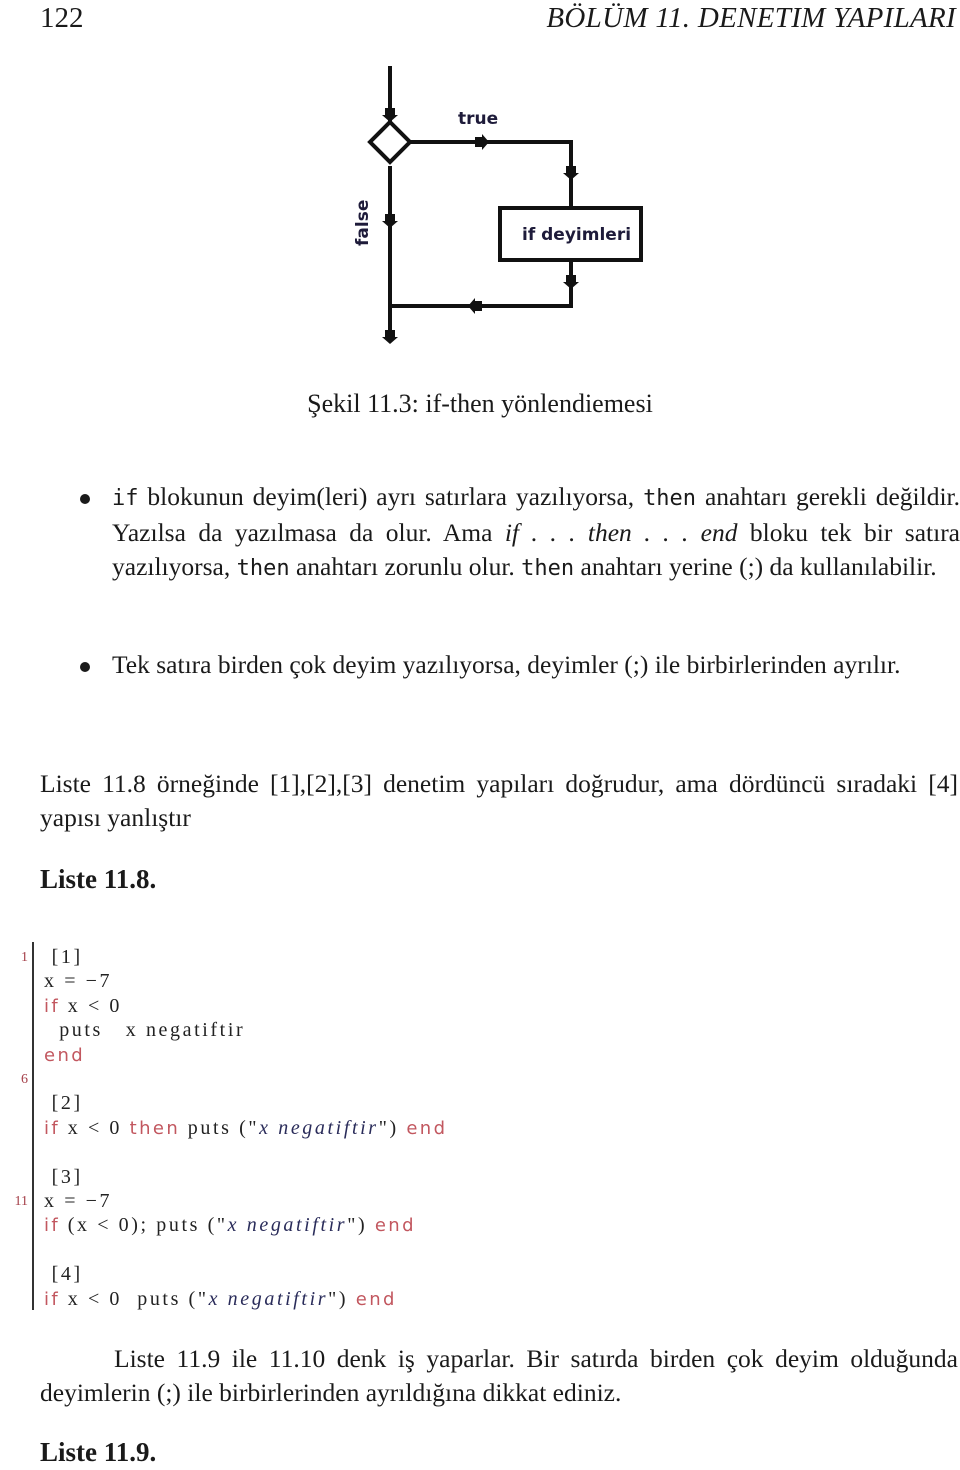  I want to click on chapter-title: BÖLÜM 11. DENETIM YAPILARI, so click(751, 18).